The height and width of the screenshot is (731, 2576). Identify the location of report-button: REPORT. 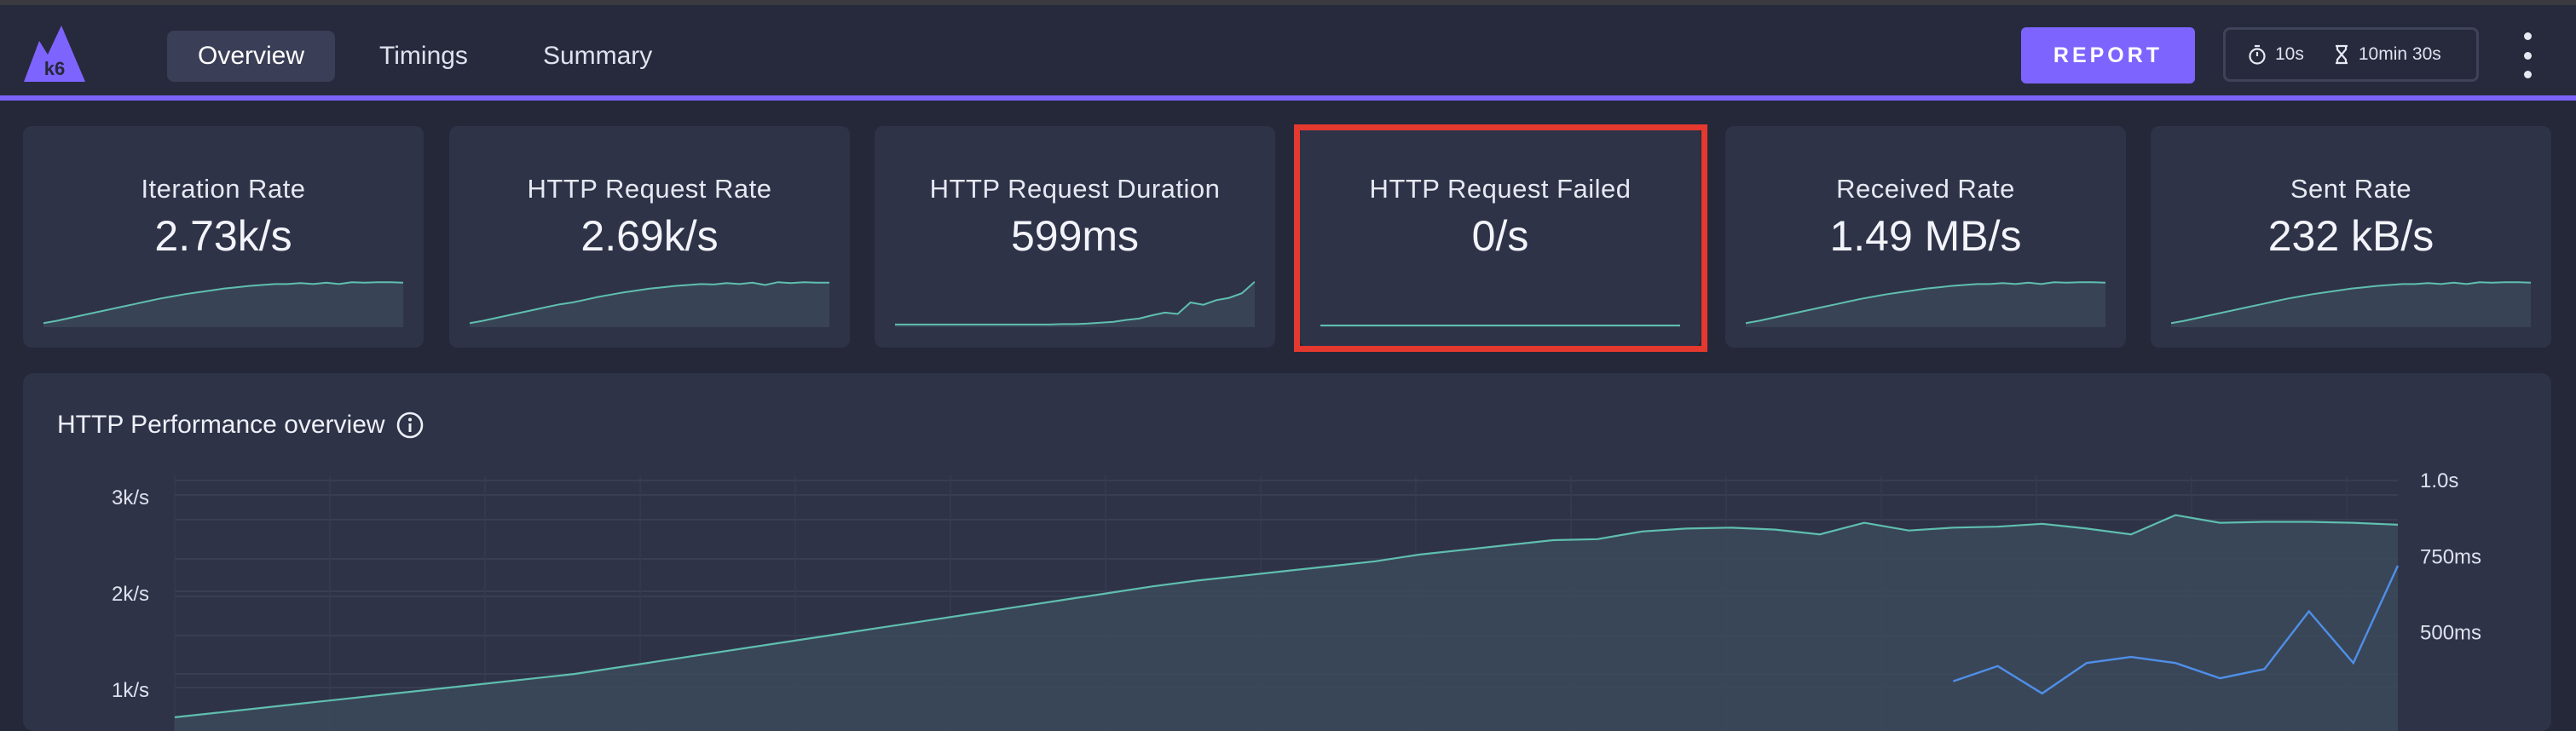
(2108, 55).